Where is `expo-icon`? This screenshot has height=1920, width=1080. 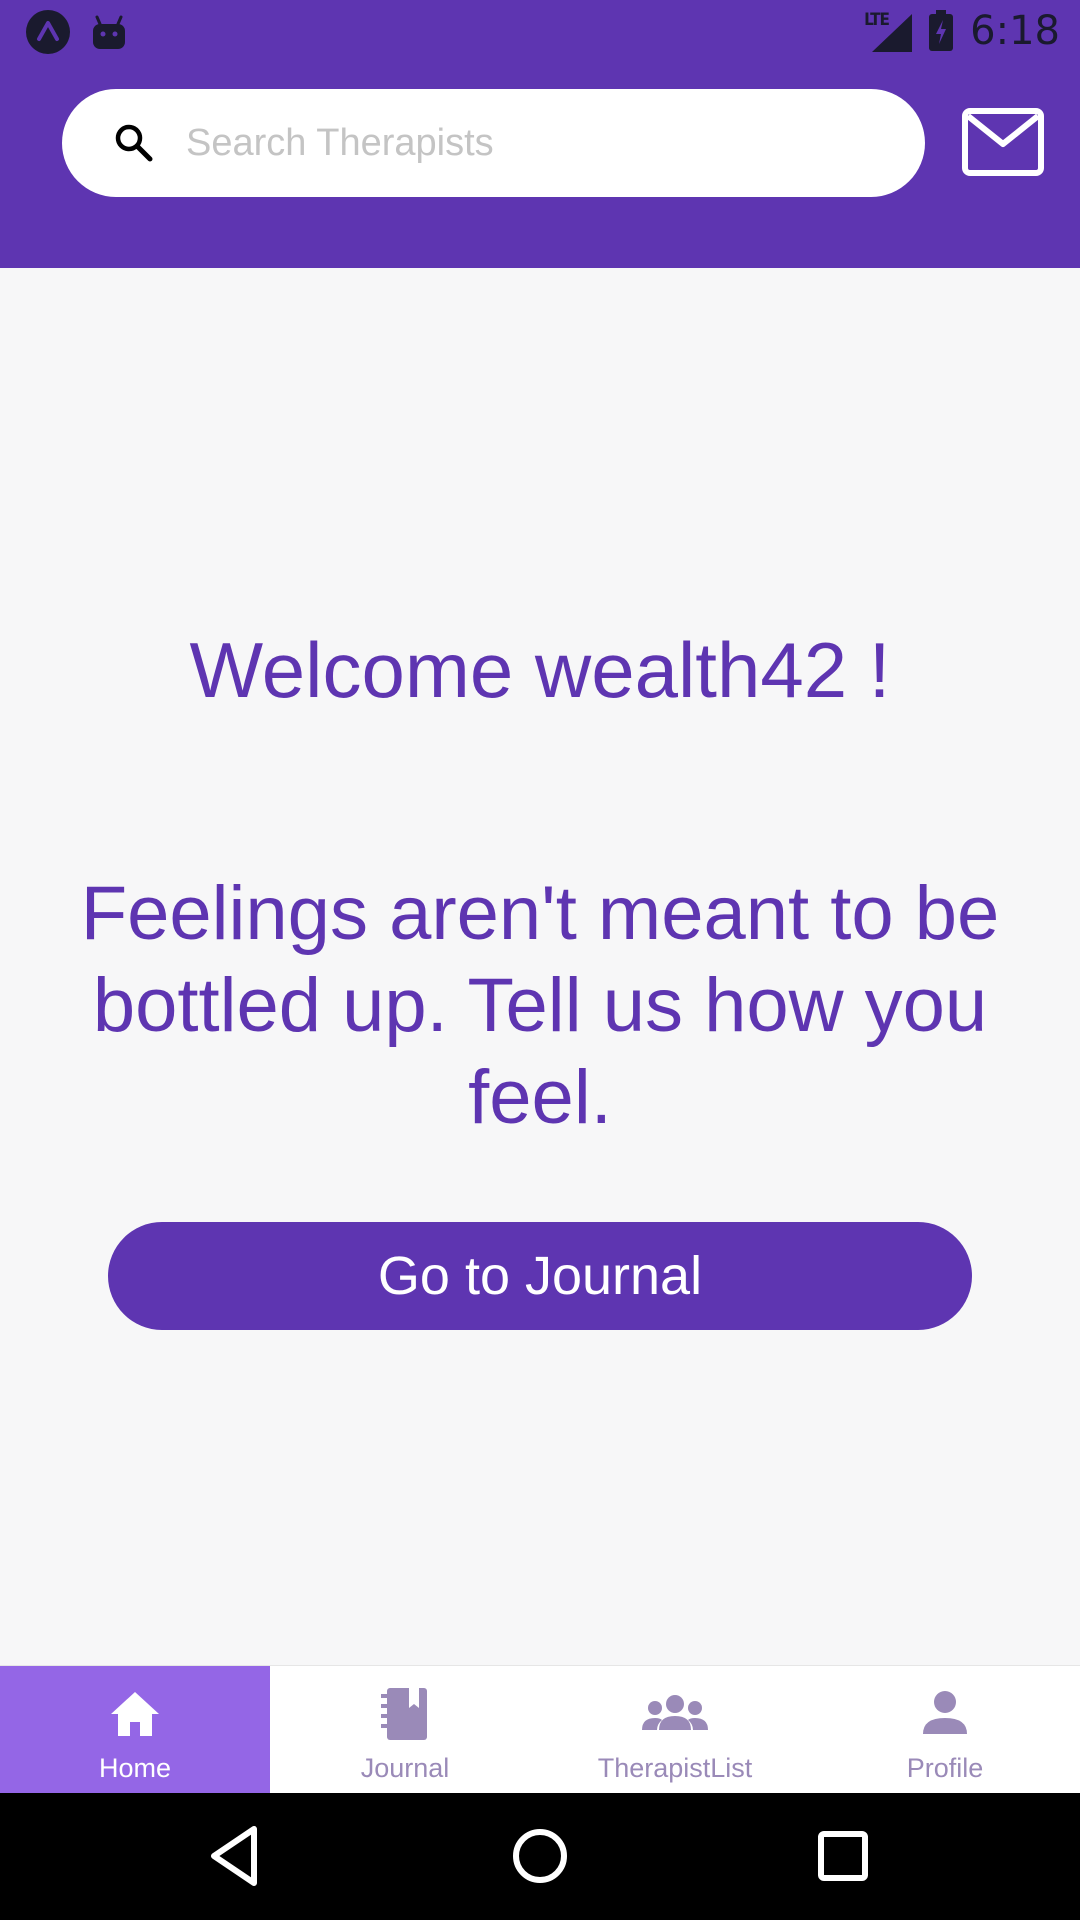 expo-icon is located at coordinates (48, 32).